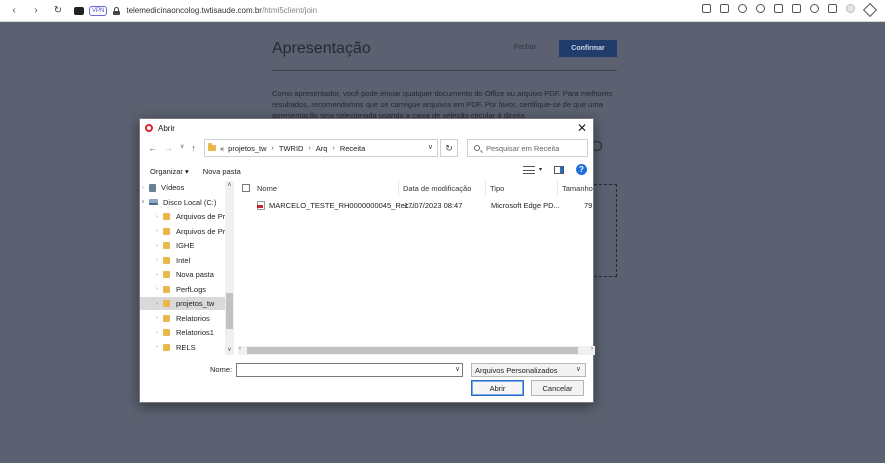 The height and width of the screenshot is (463, 885). Describe the element at coordinates (221, 369) in the screenshot. I see `filename-label: Nome:` at that location.